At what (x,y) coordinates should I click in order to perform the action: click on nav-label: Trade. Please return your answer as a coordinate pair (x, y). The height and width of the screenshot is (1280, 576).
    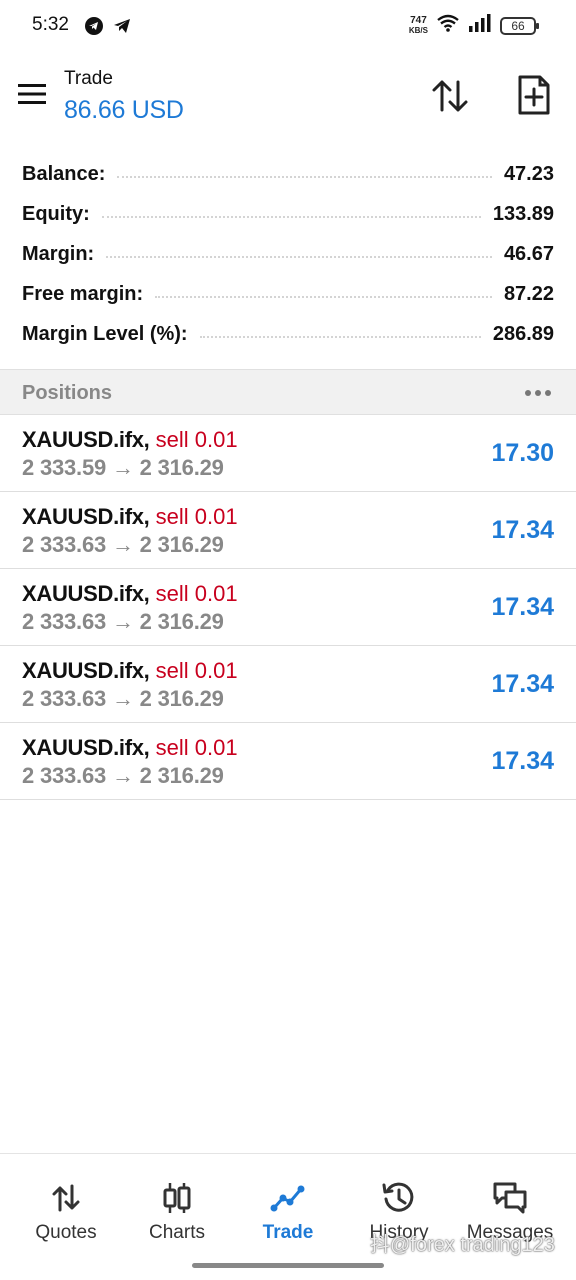
    Looking at the image, I should click on (288, 1232).